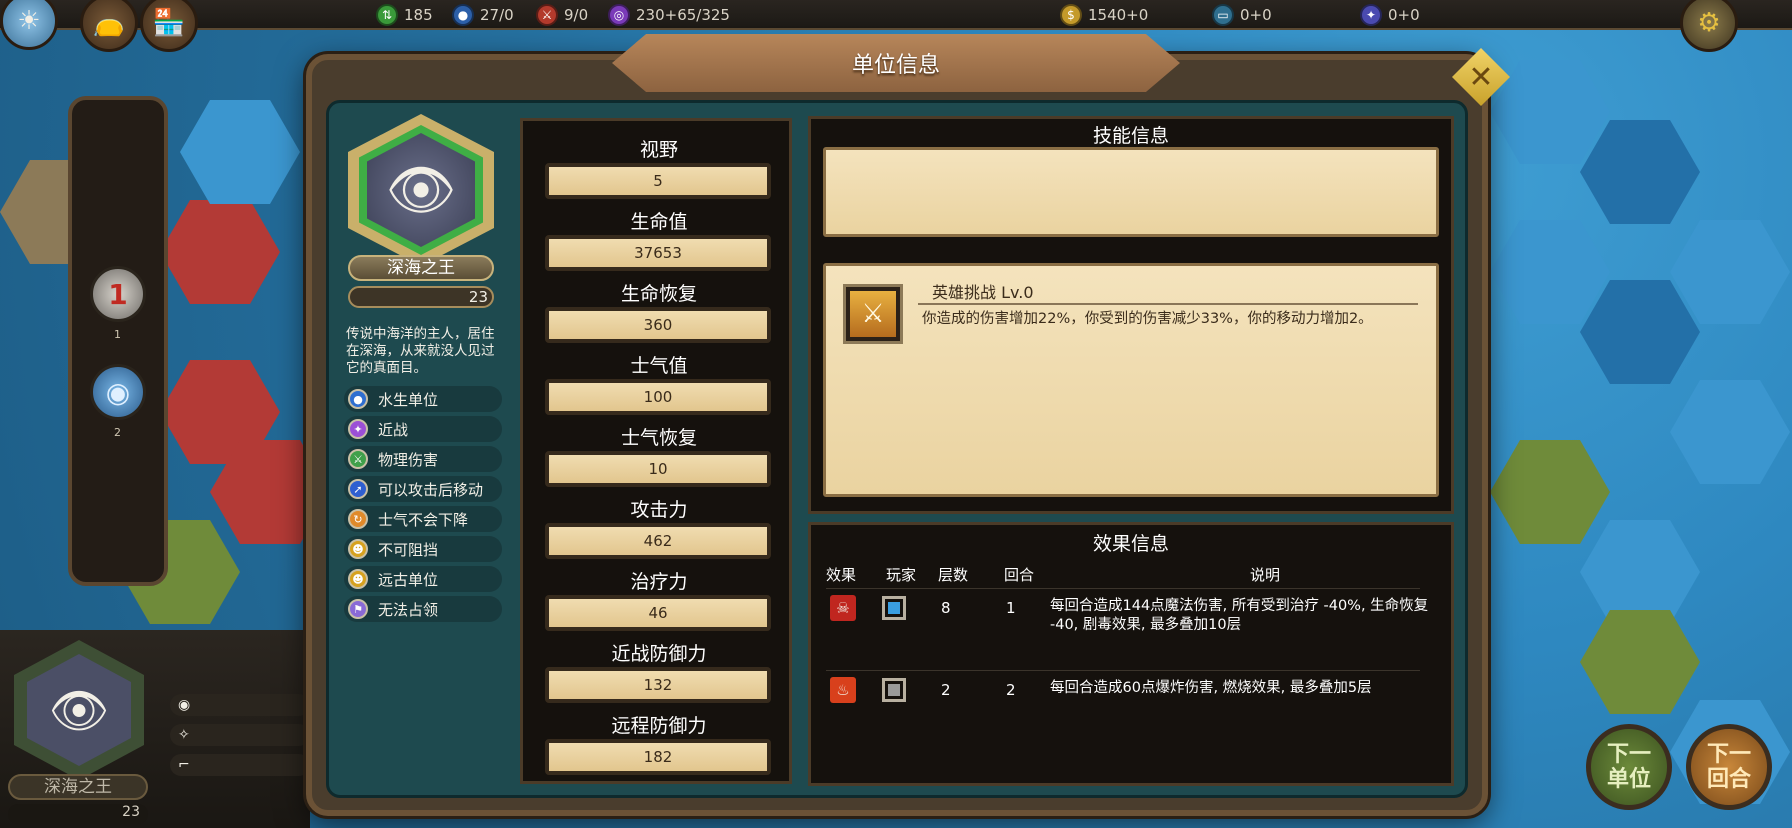 This screenshot has height=828, width=1792. Describe the element at coordinates (169, 23) in the screenshot. I see `shop-icon: 🏪` at that location.